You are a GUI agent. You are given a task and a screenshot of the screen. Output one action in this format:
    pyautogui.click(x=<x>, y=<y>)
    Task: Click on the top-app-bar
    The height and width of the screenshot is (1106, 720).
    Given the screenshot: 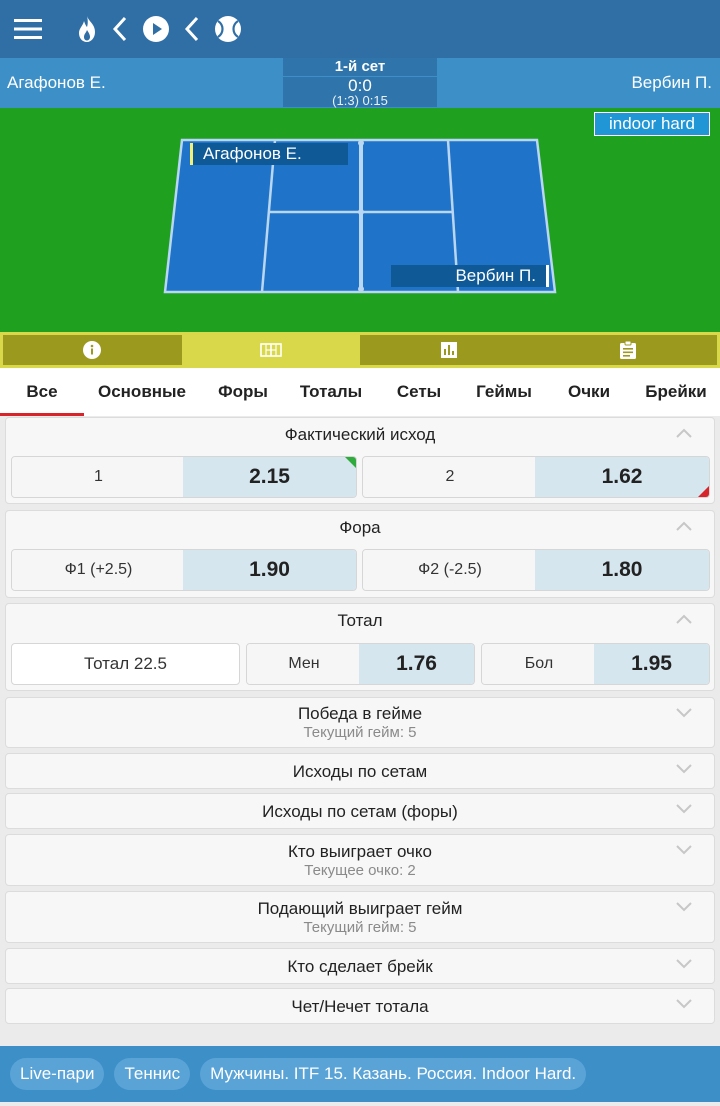 What is the action you would take?
    pyautogui.click(x=360, y=29)
    